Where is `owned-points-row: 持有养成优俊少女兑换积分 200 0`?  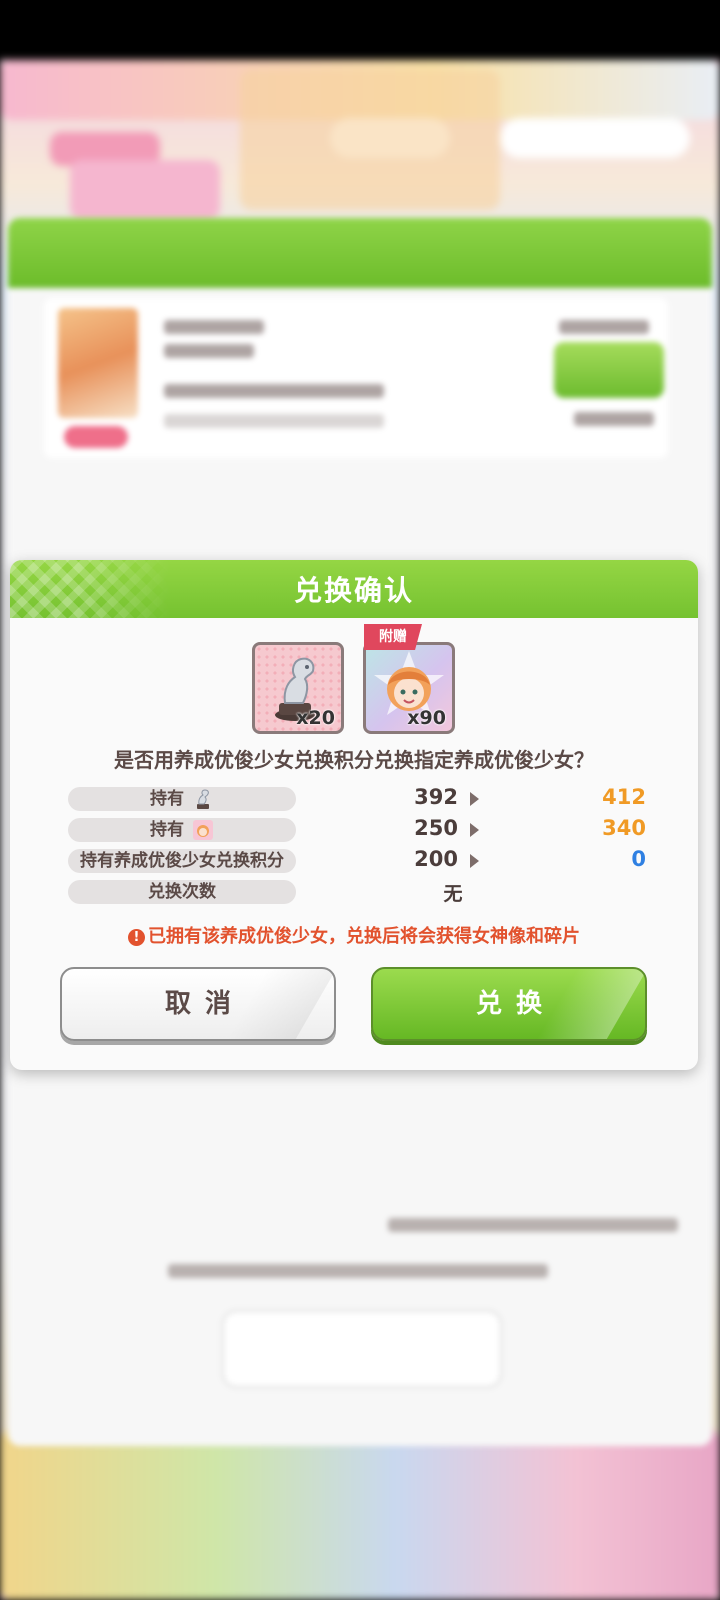 owned-points-row: 持有养成优俊少女兑换积分 200 0 is located at coordinates (378, 860).